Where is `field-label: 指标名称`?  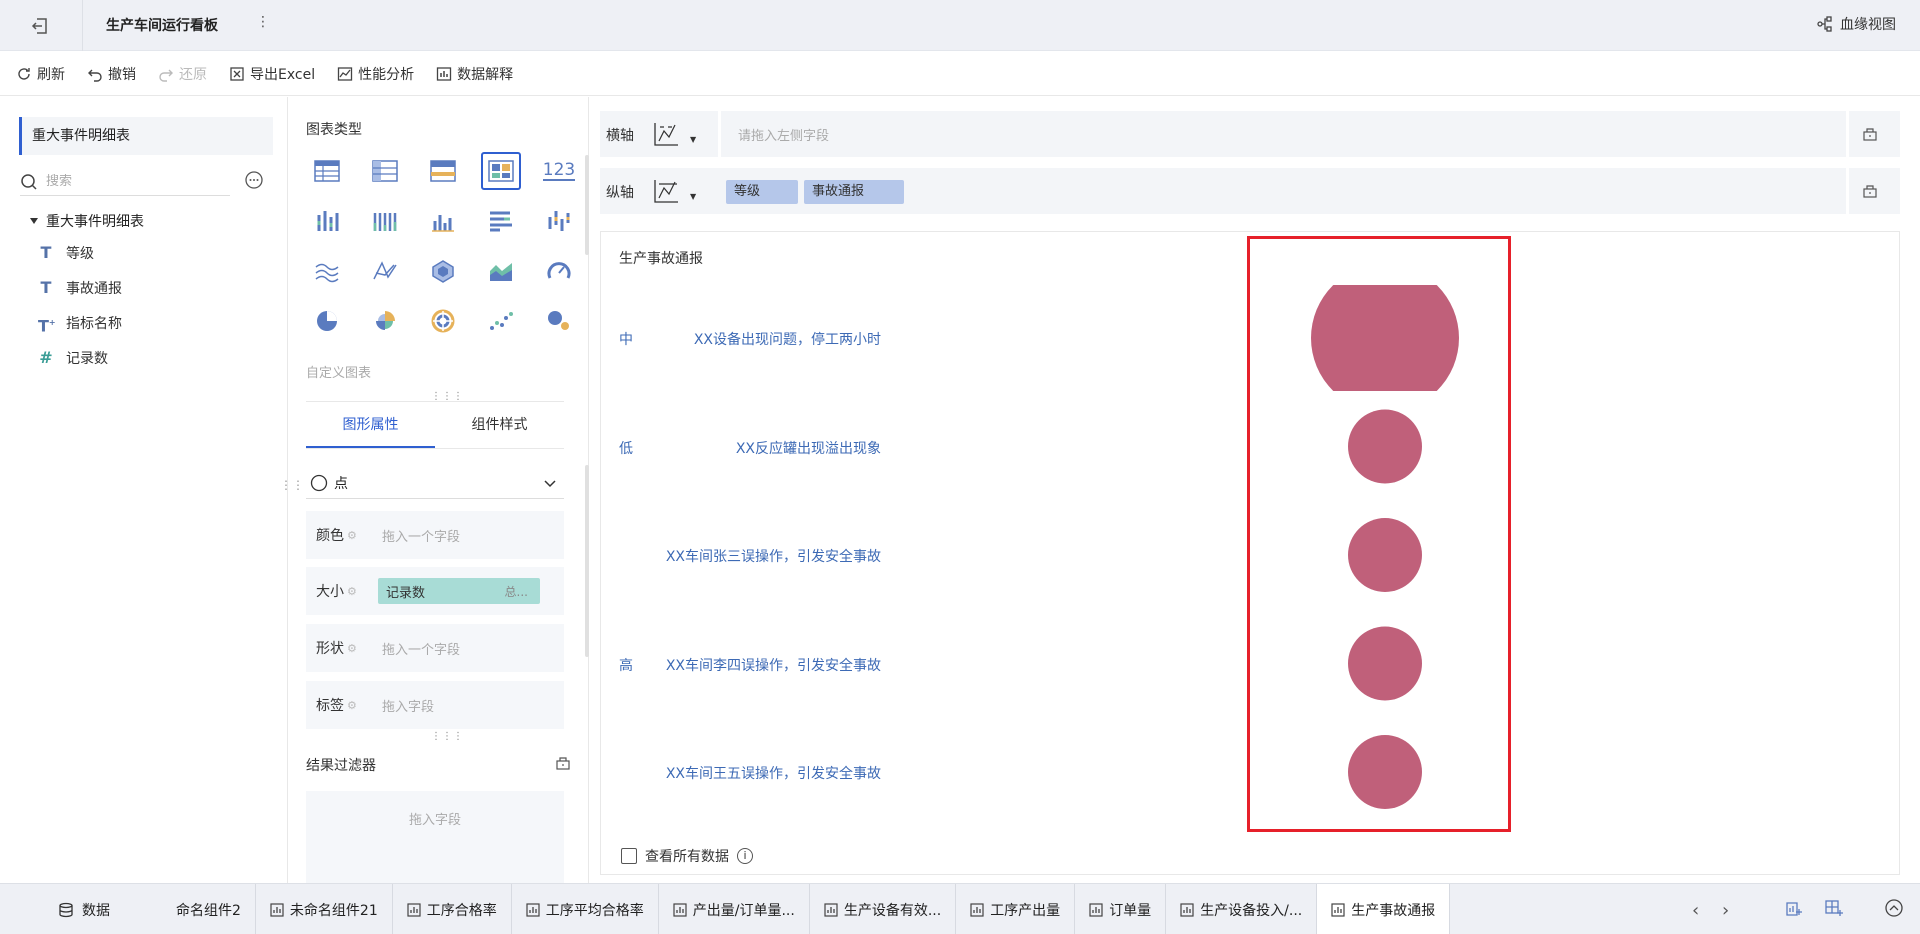
field-label: 指标名称 is located at coordinates (94, 324).